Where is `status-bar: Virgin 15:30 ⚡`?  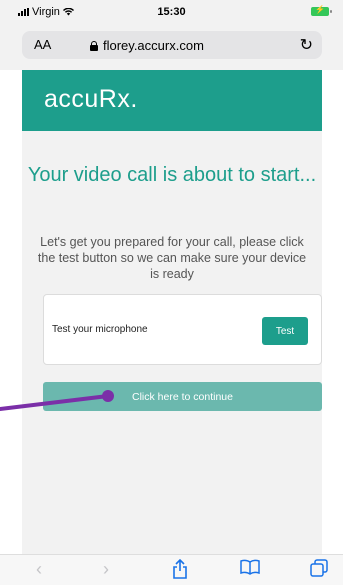
status-bar: Virgin 15:30 ⚡ is located at coordinates (171, 12).